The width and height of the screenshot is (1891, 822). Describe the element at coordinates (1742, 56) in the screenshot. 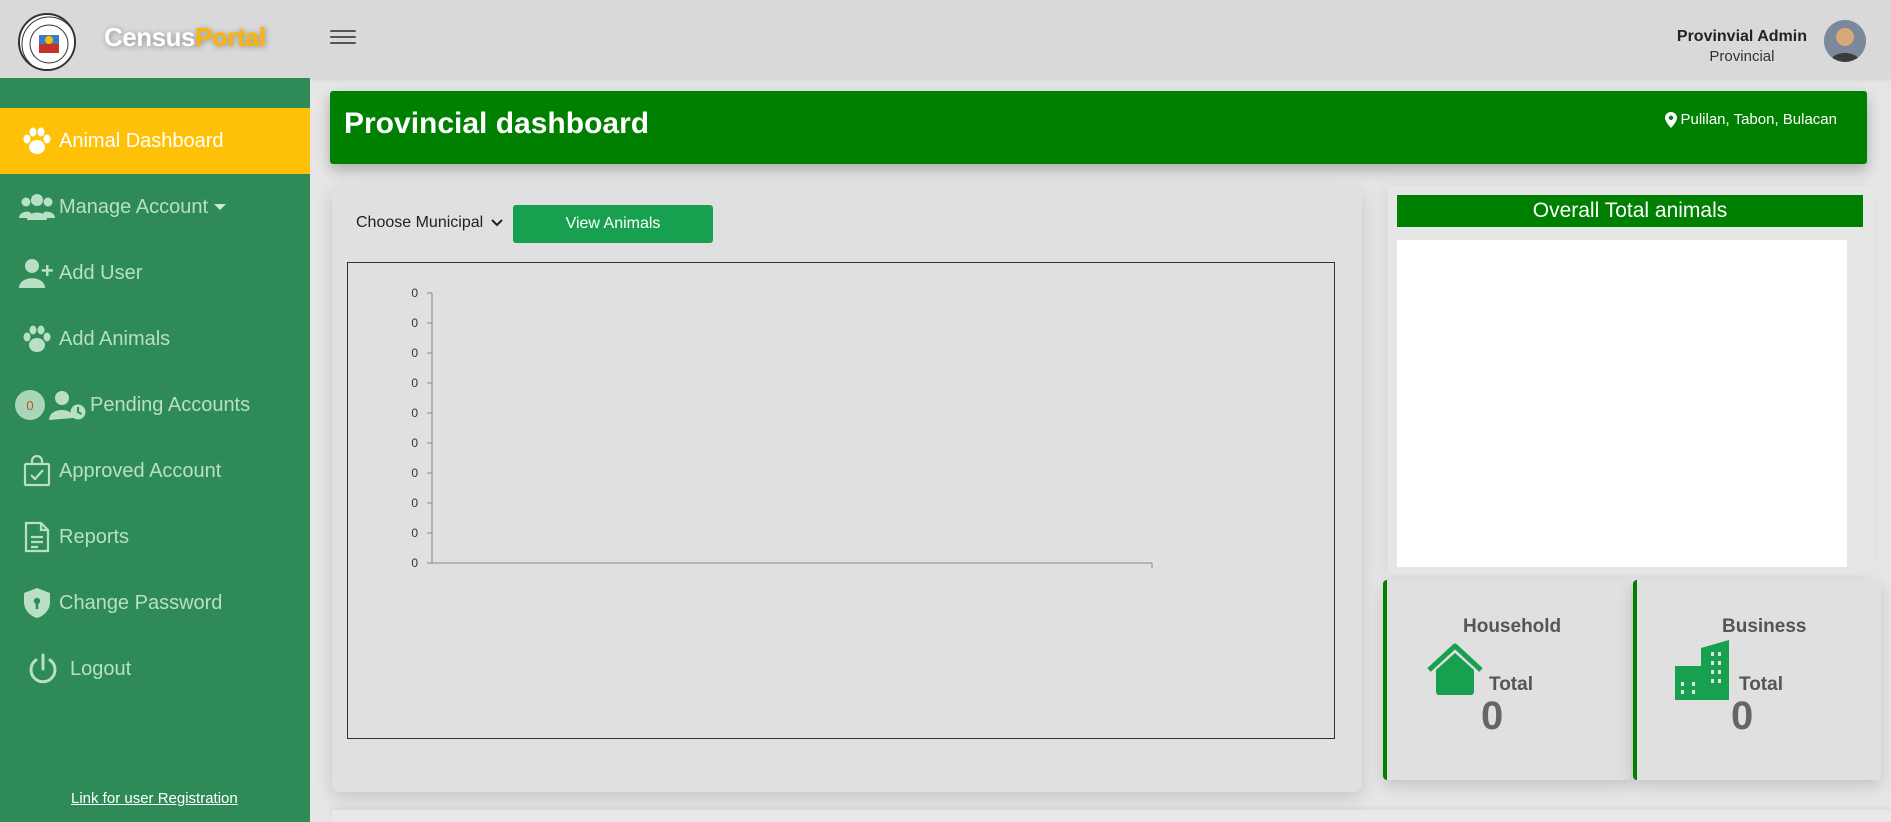

I see `user-role: Provincial` at that location.